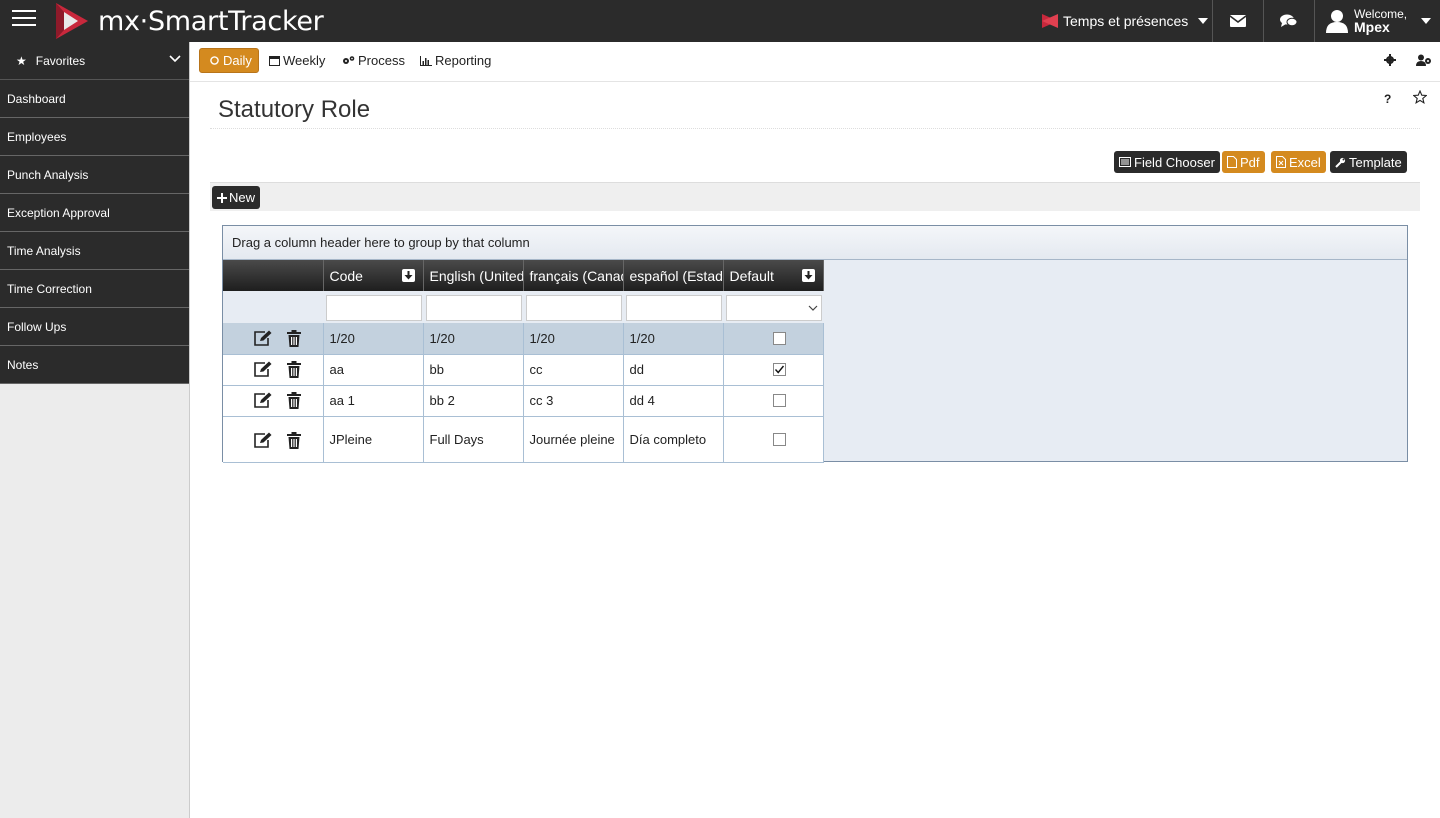  What do you see at coordinates (273, 275) in the screenshot?
I see `actions-column-header` at bounding box center [273, 275].